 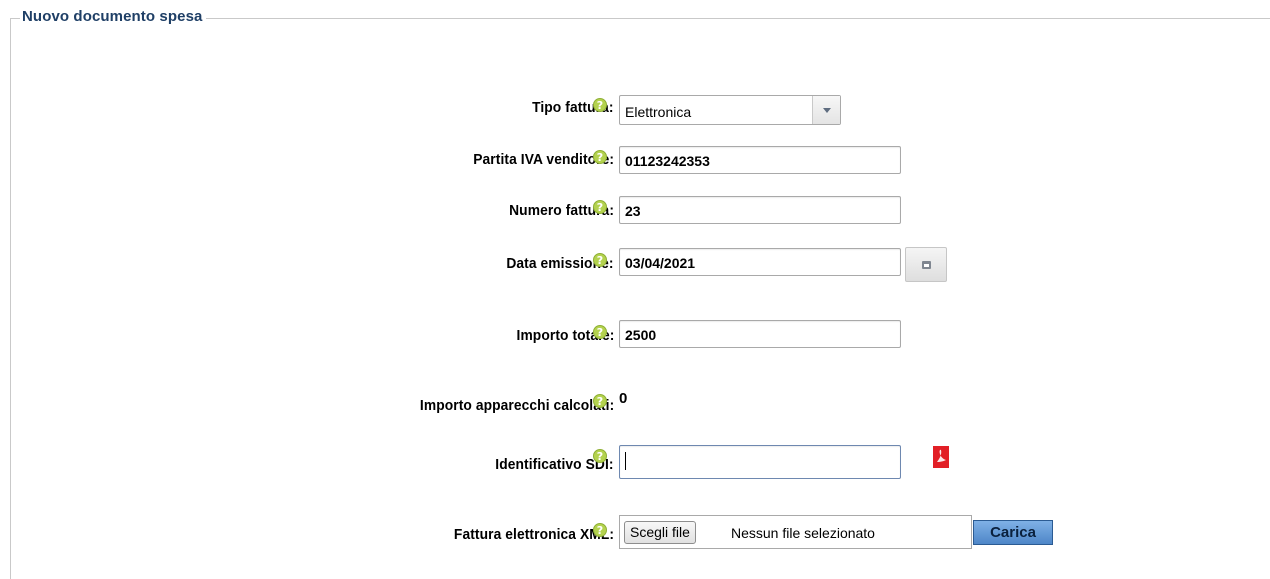 What do you see at coordinates (516, 405) in the screenshot?
I see `label-importo-apparecchi: Importo apparecchi calcolati:` at bounding box center [516, 405].